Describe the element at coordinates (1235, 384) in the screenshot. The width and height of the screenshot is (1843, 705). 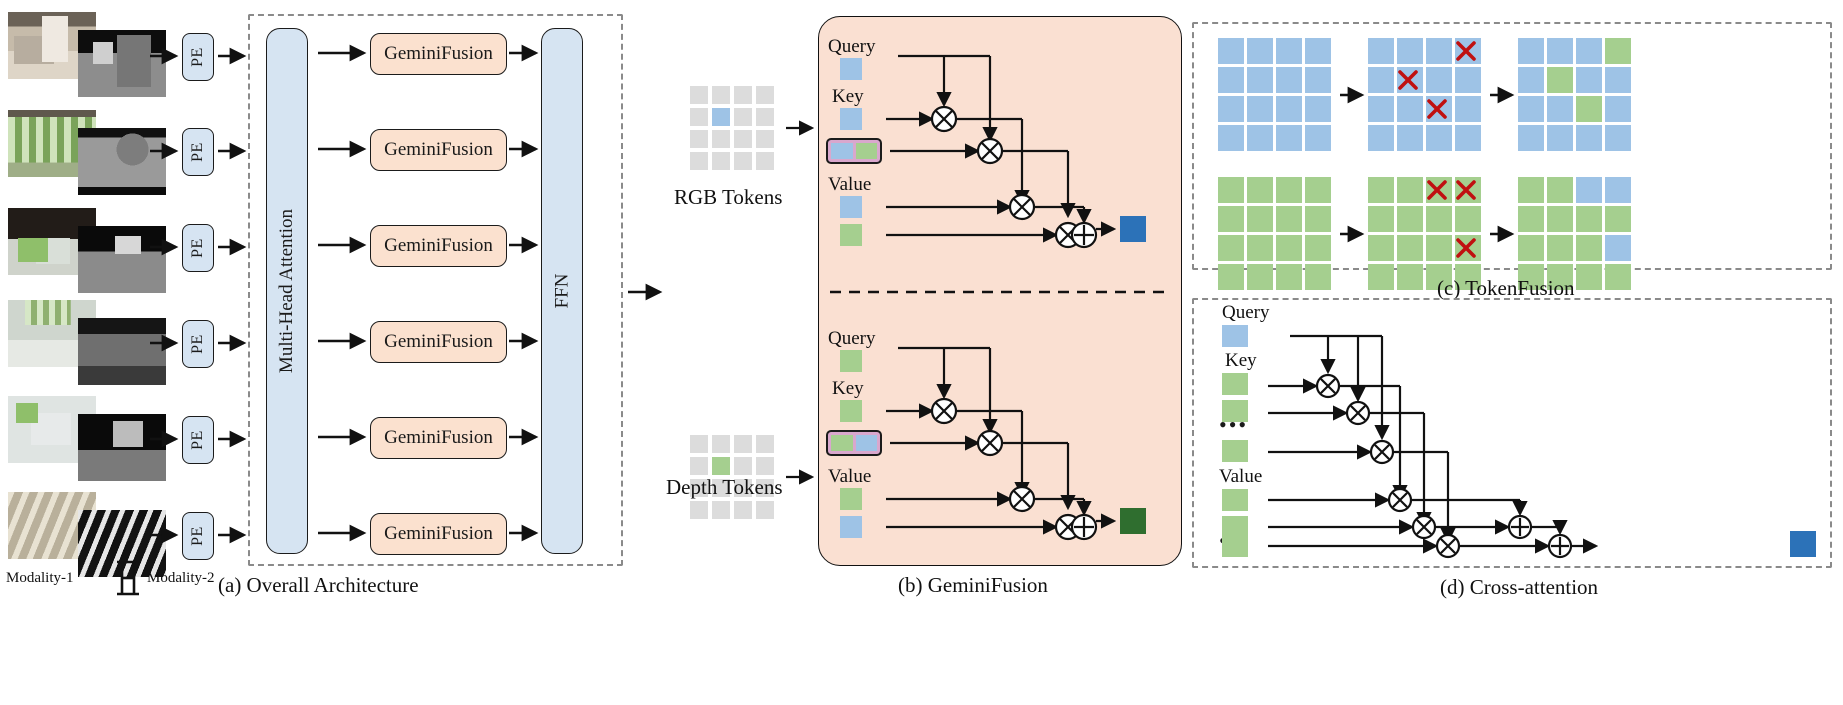
I see `key-token` at that location.